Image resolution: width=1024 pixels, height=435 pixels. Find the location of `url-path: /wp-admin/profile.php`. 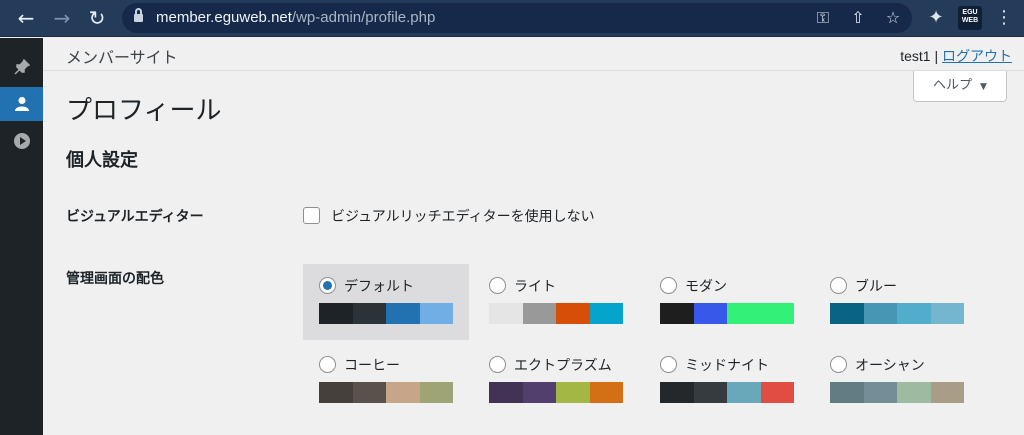

url-path: /wp-admin/profile.php is located at coordinates (363, 17).